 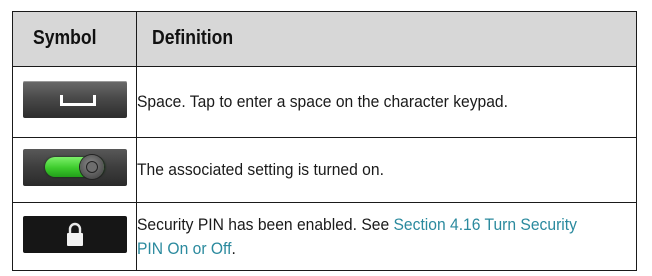 What do you see at coordinates (74, 99) in the screenshot?
I see `space-key-icon` at bounding box center [74, 99].